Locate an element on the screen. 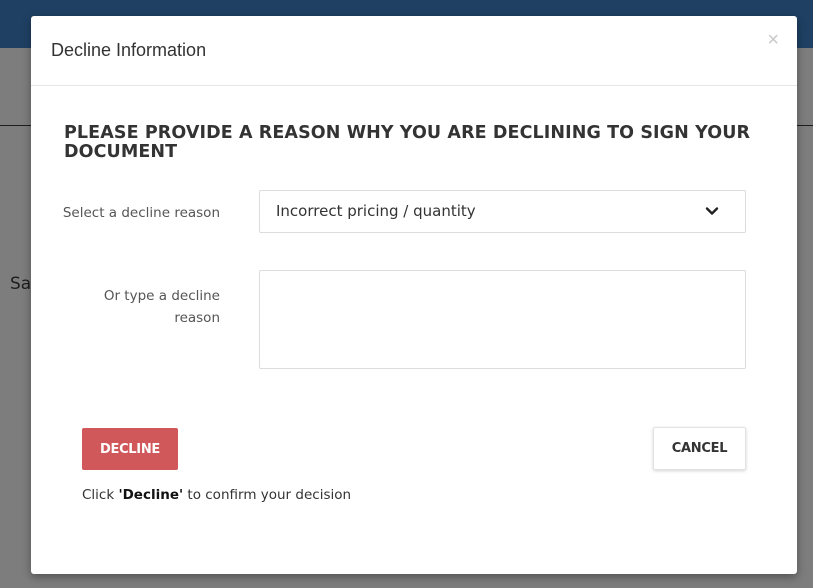  chevron-down-icon is located at coordinates (712, 211).